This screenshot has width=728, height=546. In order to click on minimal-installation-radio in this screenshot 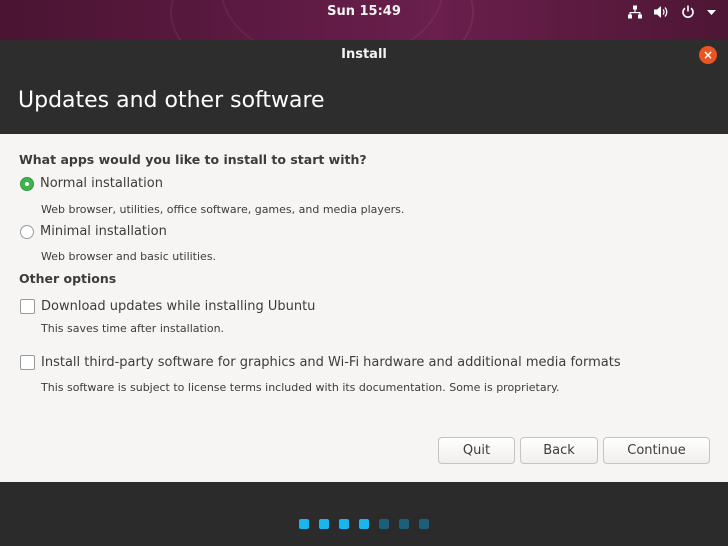, I will do `click(27, 231)`.